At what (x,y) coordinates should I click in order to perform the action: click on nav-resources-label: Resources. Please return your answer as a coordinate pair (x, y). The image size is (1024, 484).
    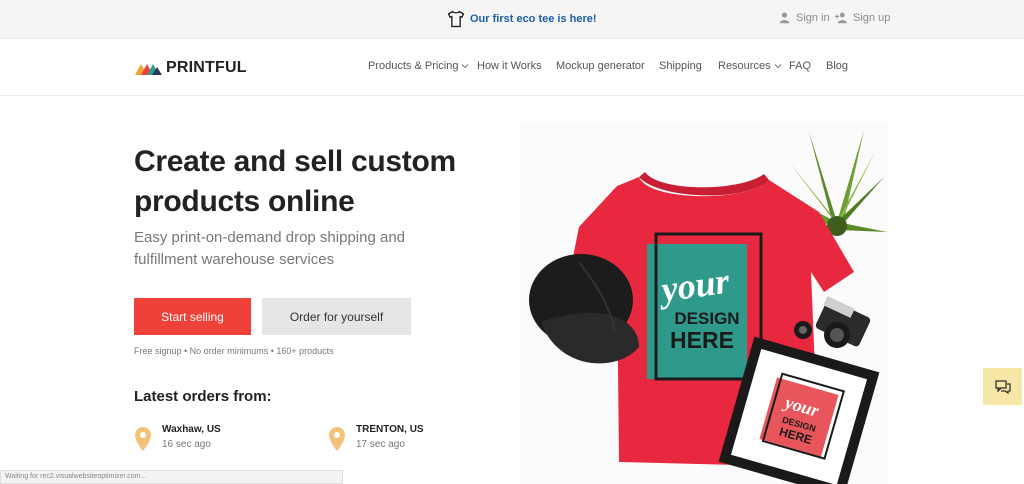
    Looking at the image, I should click on (744, 66).